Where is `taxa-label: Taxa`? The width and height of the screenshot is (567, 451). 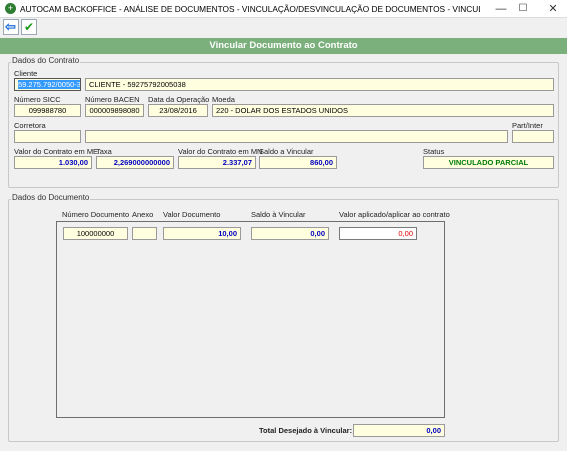 taxa-label: Taxa is located at coordinates (104, 151).